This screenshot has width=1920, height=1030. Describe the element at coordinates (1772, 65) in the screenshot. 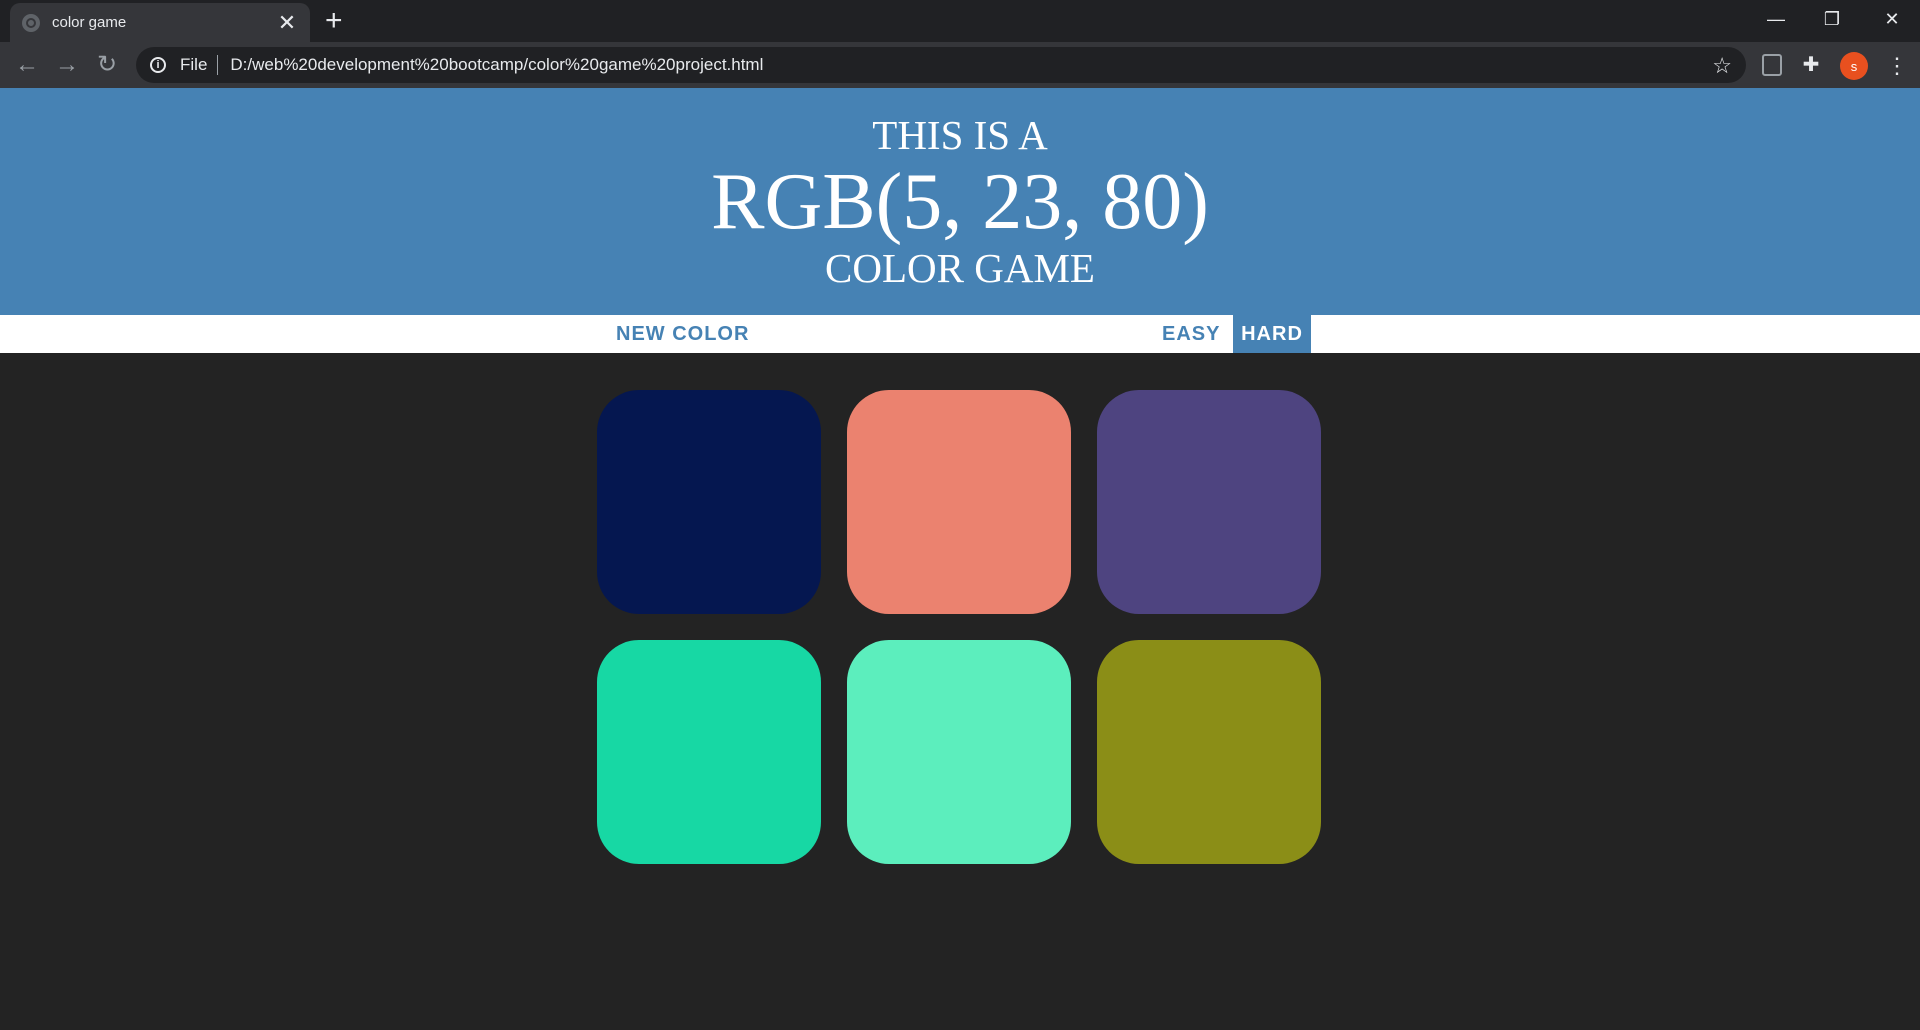

I see `extension-icon` at that location.